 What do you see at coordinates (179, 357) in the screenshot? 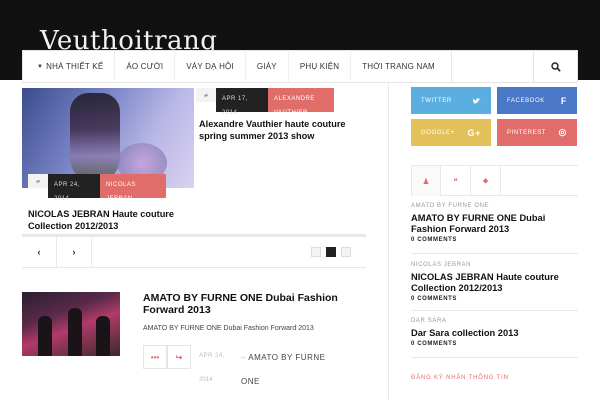
I see `share-button: ↪` at bounding box center [179, 357].